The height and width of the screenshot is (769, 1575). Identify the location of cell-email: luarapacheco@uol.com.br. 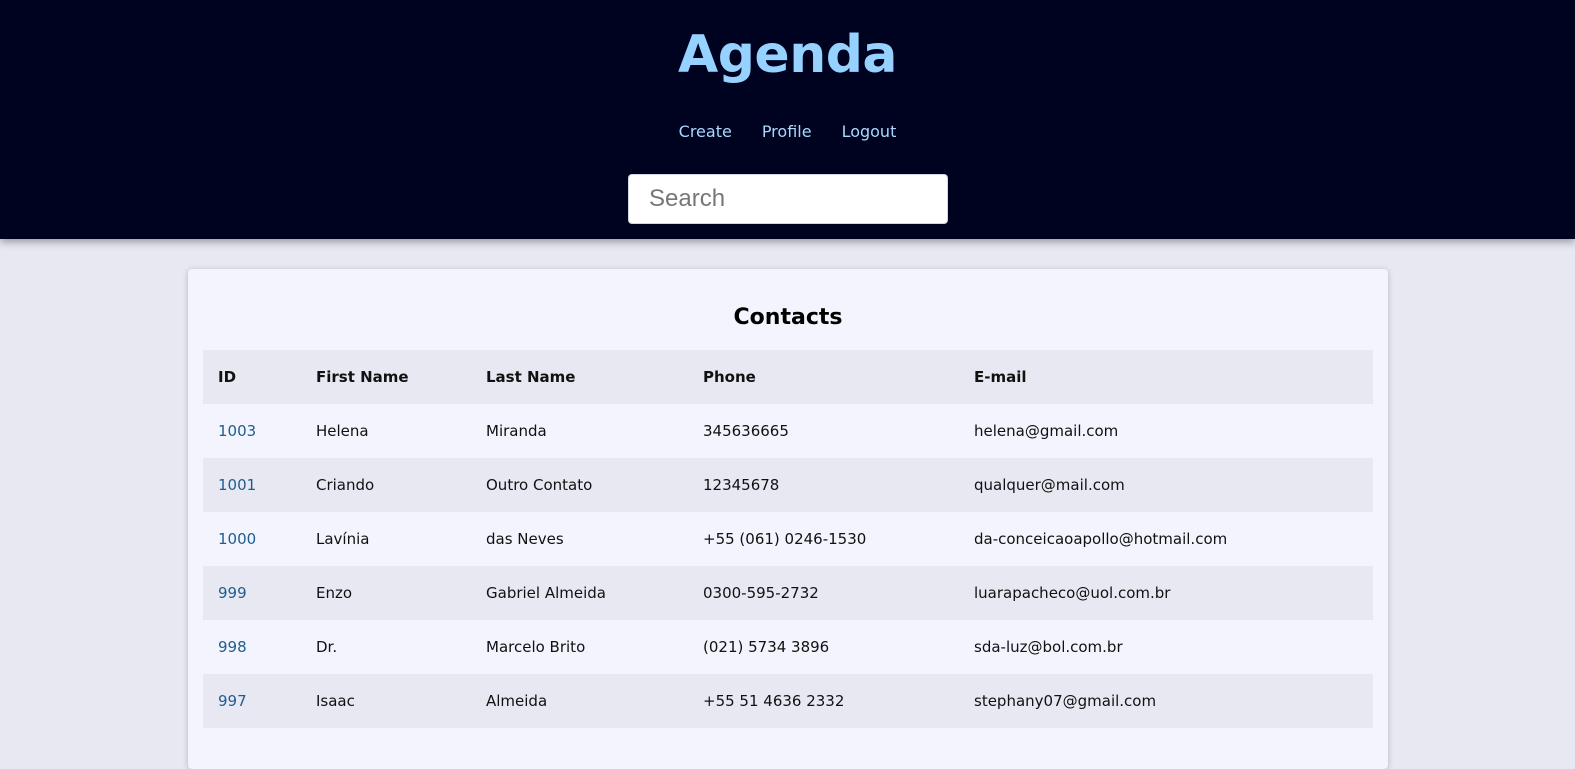
(1166, 593).